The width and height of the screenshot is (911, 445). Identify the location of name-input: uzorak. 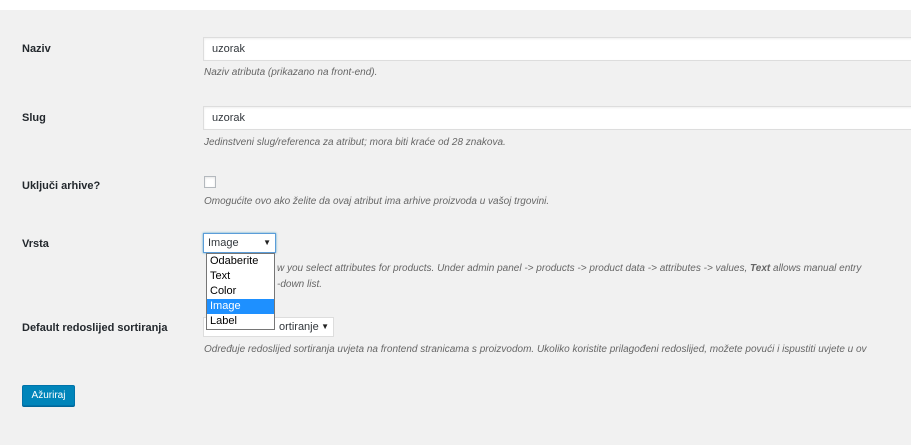
(557, 49).